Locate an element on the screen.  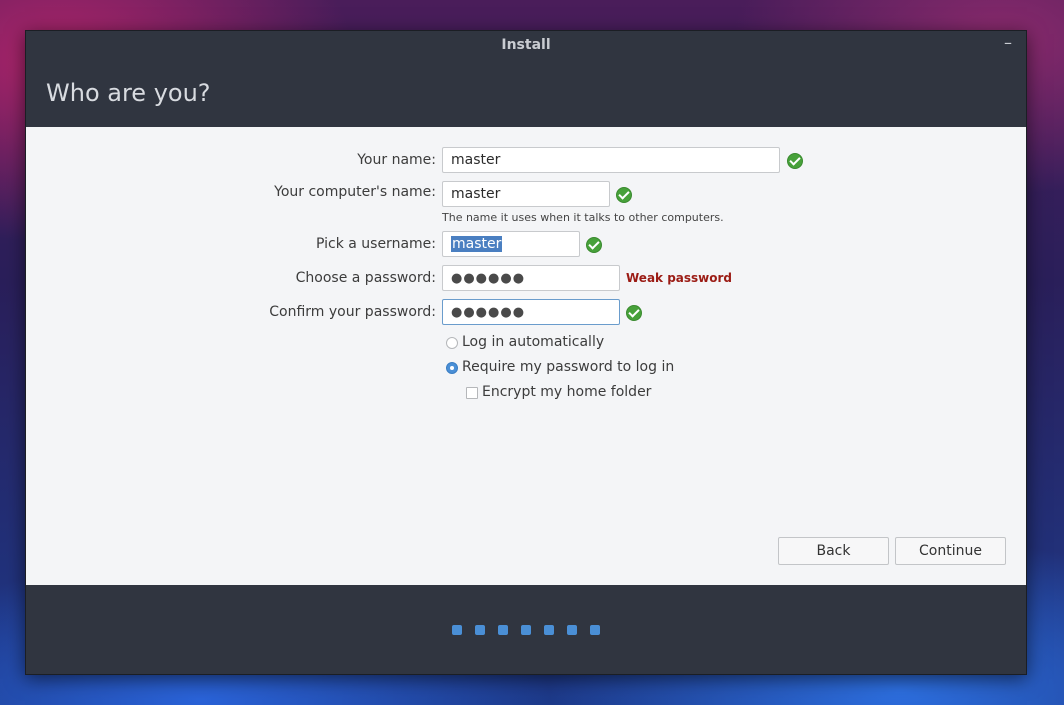
password-input: ●●●●●● is located at coordinates (531, 278).